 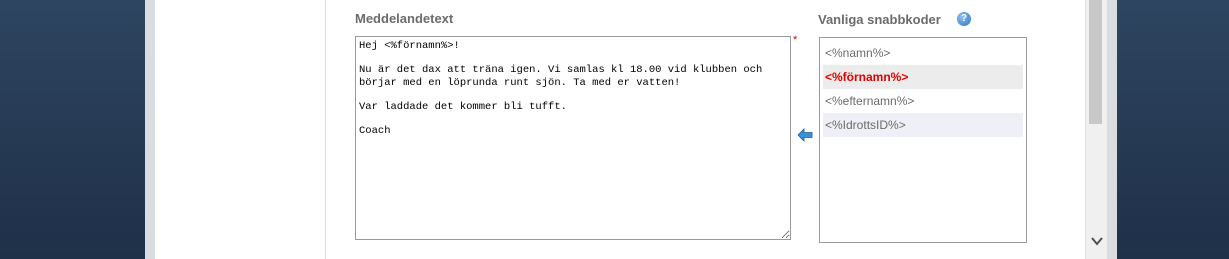 I want to click on background-left, so click(x=72, y=129).